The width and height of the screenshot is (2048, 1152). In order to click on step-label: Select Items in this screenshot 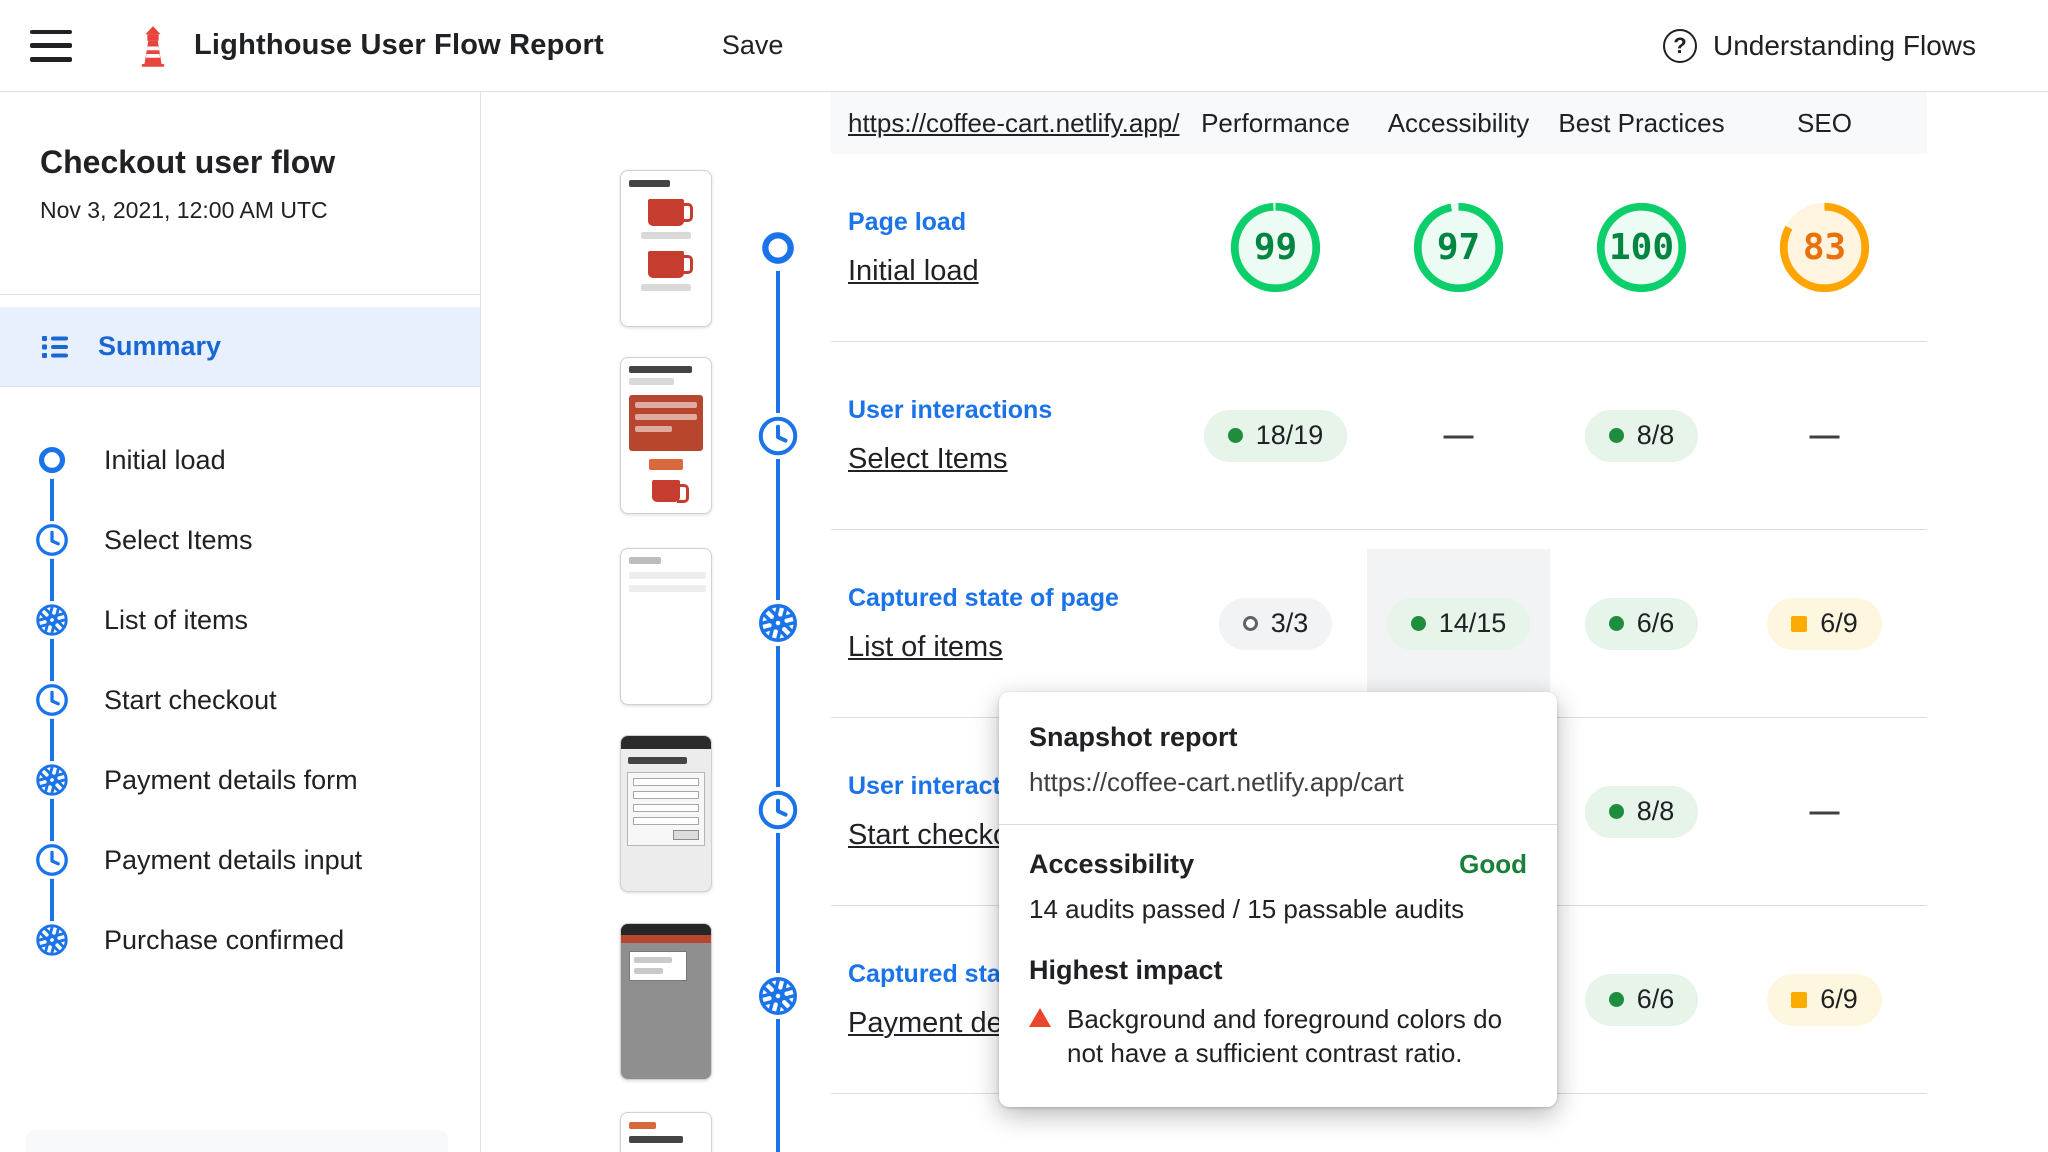, I will do `click(178, 539)`.